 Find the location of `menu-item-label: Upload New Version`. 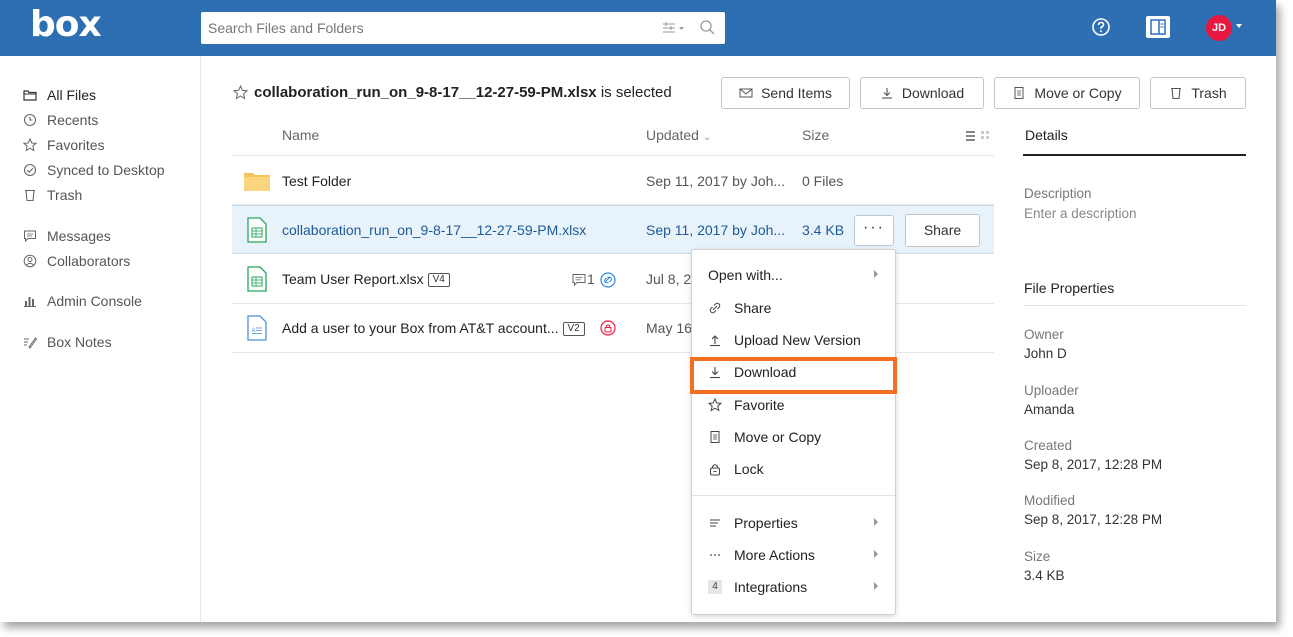

menu-item-label: Upload New Version is located at coordinates (797, 340).